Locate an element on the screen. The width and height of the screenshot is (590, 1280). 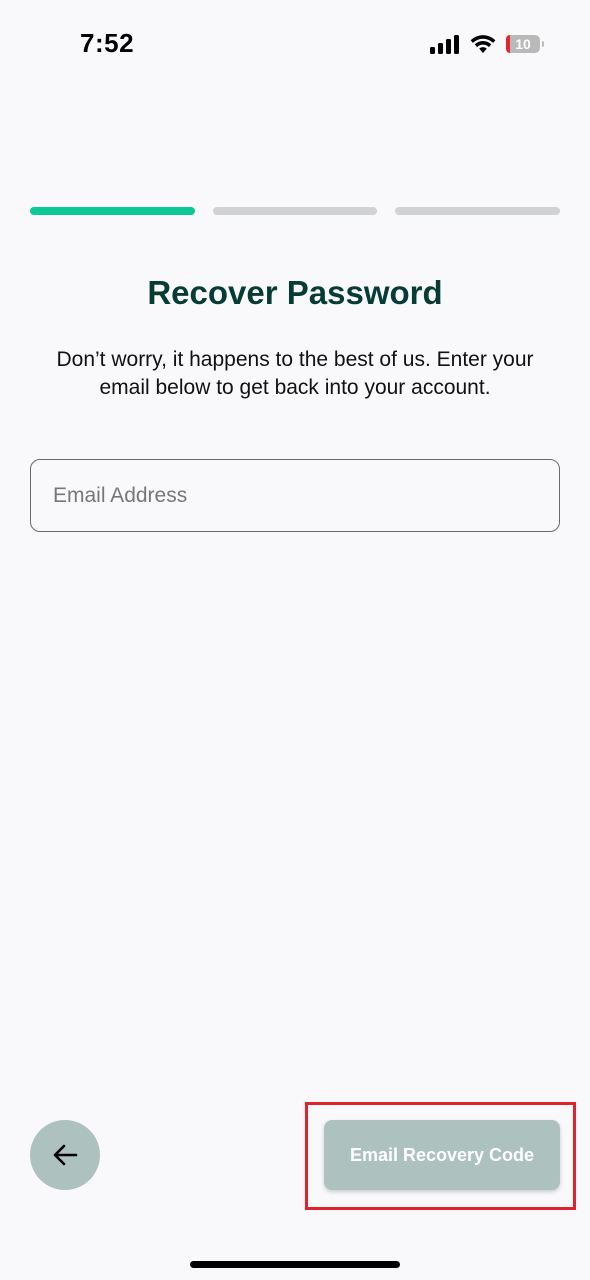
wifi-icon is located at coordinates (483, 44).